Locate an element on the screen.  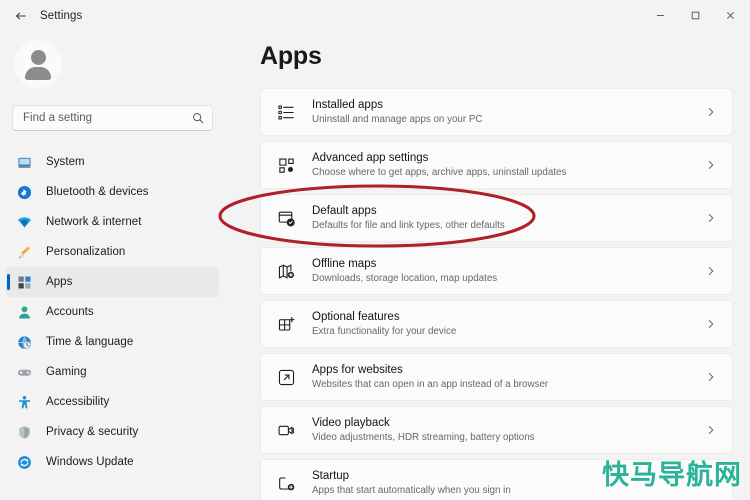
monitor-icon is located at coordinates (24, 162).